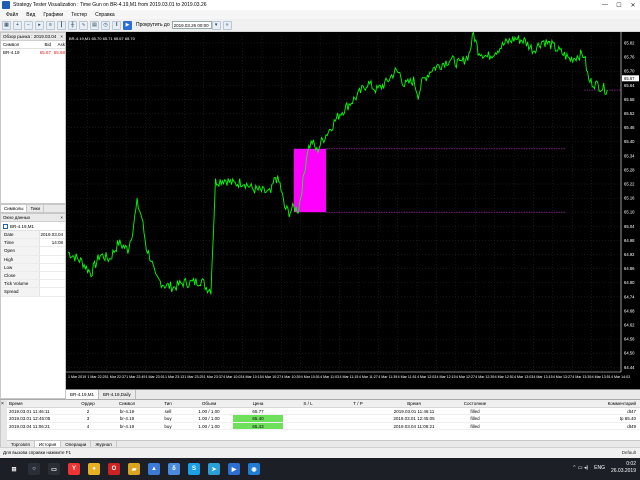  What do you see at coordinates (619, 5) in the screenshot?
I see `maximize-button: ☐` at bounding box center [619, 5].